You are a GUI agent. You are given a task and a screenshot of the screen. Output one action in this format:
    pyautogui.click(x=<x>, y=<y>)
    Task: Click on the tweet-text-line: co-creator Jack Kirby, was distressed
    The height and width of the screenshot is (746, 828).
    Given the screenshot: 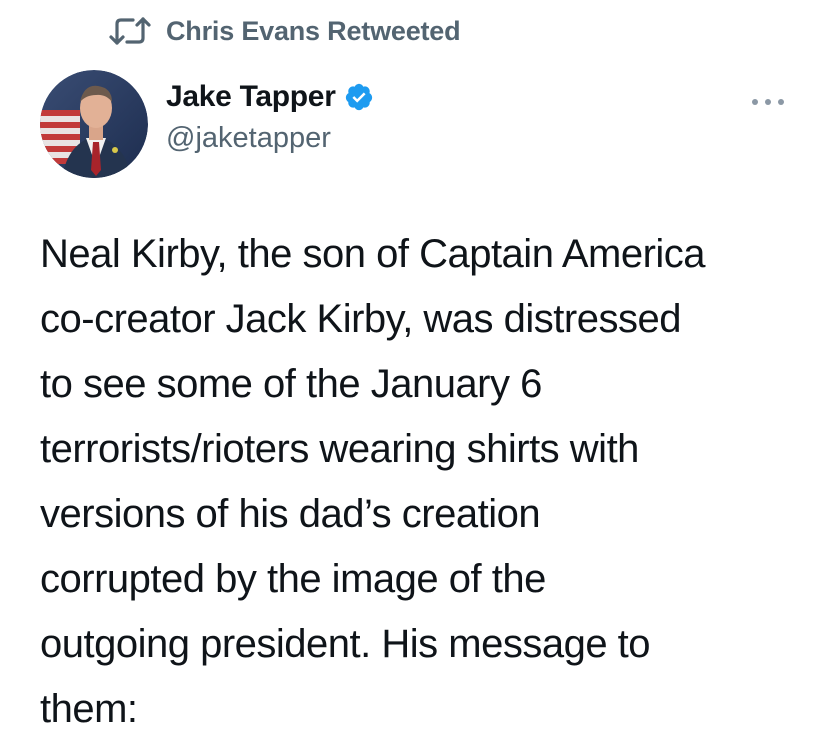 What is the action you would take?
    pyautogui.click(x=360, y=319)
    